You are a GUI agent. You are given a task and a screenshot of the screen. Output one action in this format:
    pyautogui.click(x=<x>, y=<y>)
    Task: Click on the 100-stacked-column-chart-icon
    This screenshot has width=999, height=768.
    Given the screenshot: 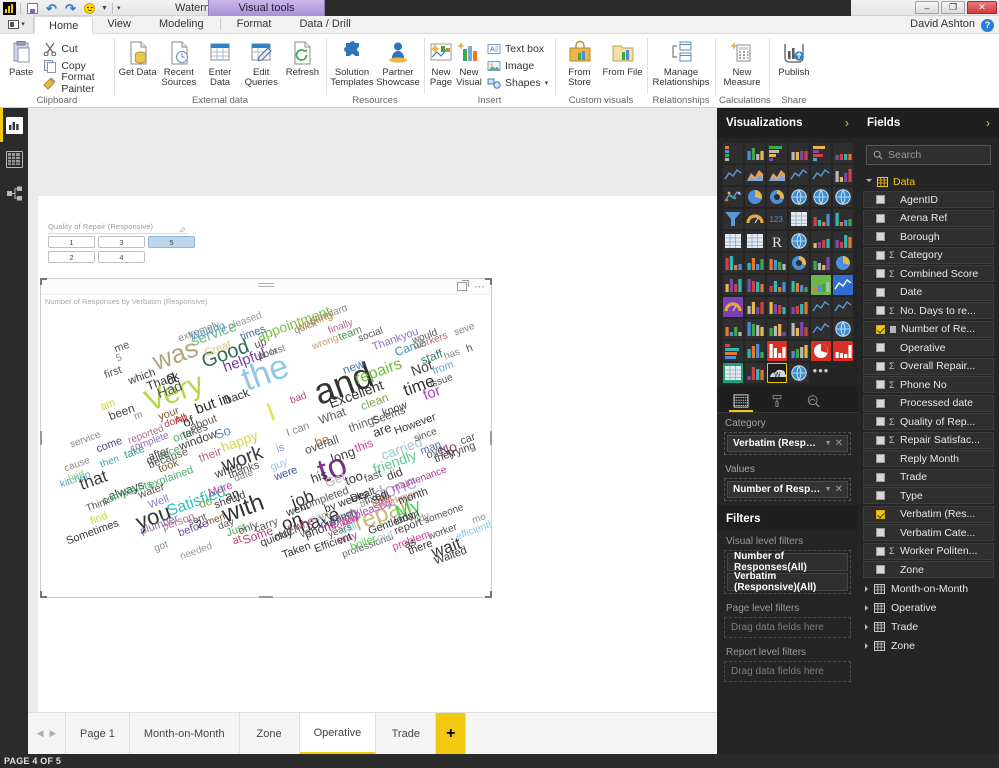 What is the action you would take?
    pyautogui.click(x=843, y=153)
    